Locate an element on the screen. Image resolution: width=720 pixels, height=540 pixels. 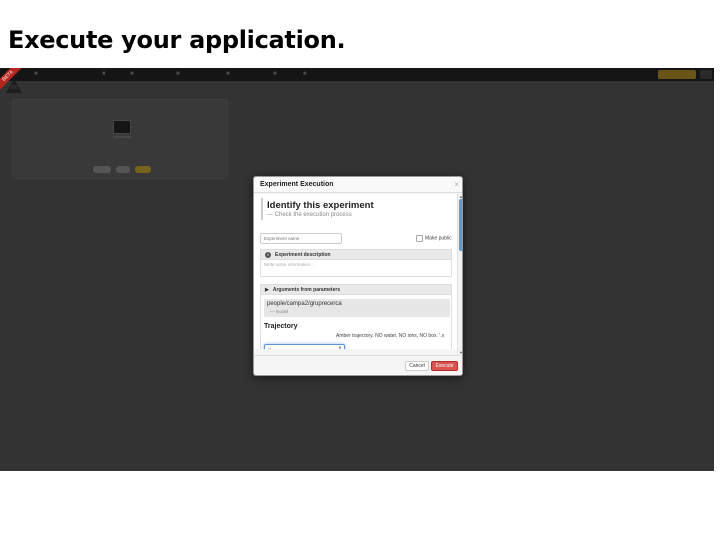
nav-item-home: ■ is located at coordinates (37, 74).